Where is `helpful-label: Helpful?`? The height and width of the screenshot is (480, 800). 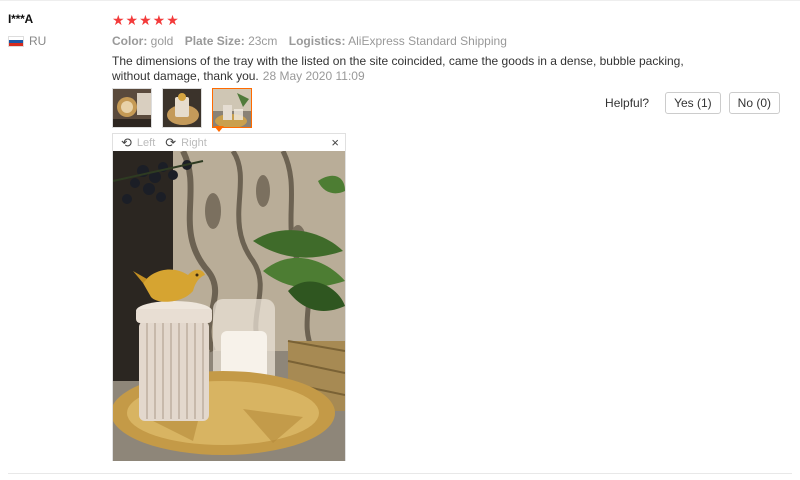
helpful-label: Helpful? is located at coordinates (627, 103).